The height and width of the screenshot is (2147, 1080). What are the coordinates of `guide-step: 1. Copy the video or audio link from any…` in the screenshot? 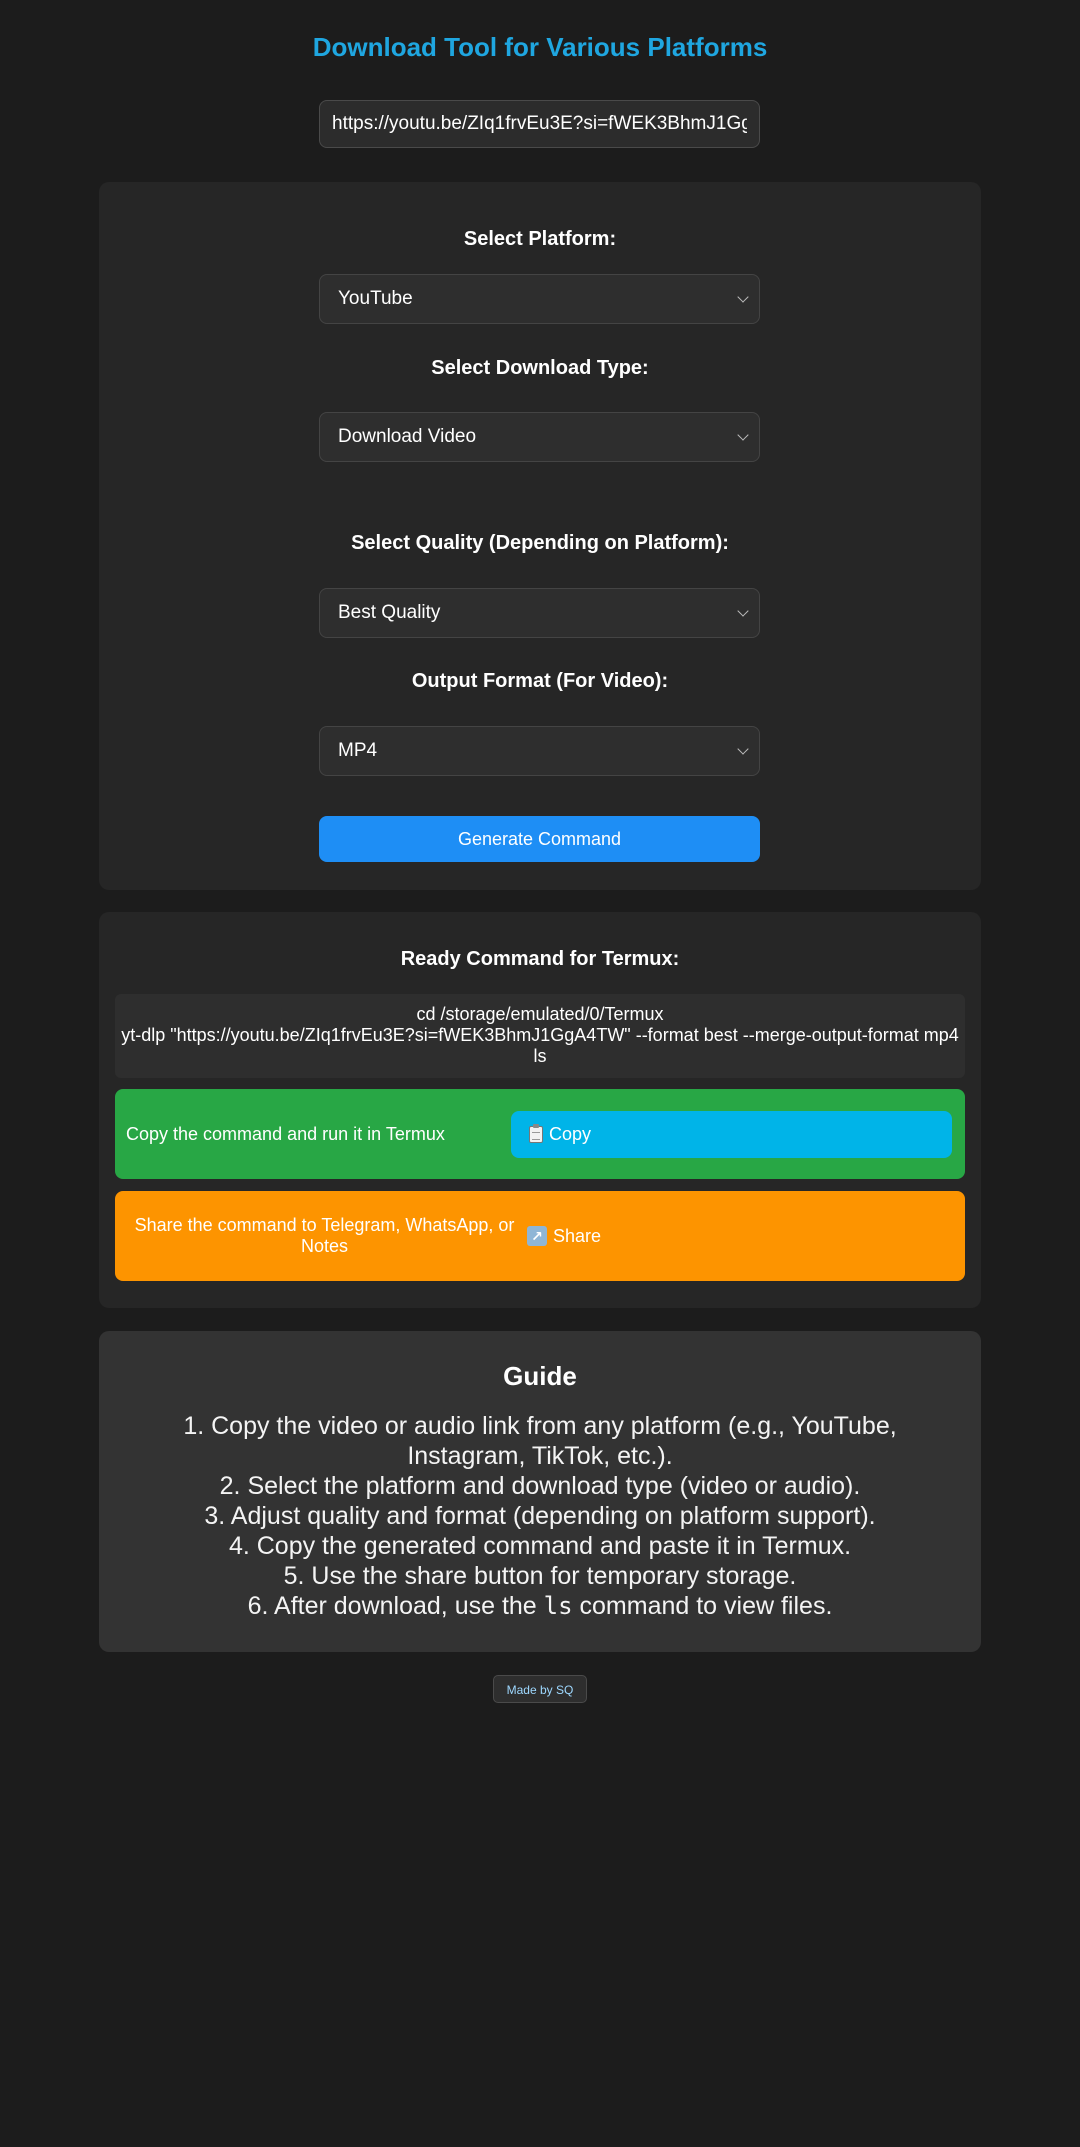 It's located at (540, 1441).